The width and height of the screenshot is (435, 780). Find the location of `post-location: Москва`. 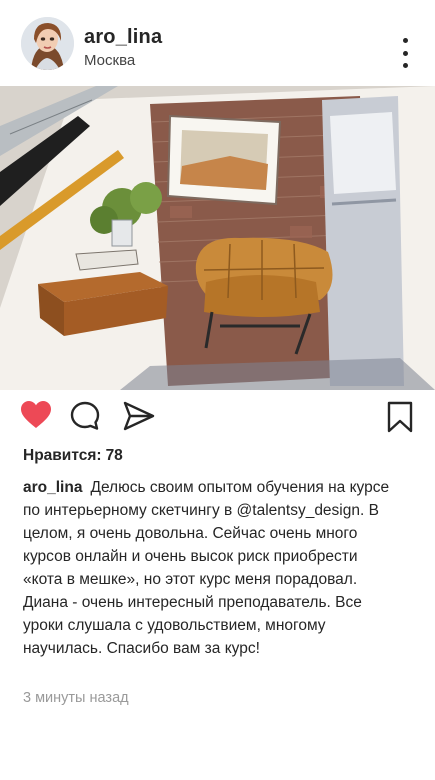

post-location: Москва is located at coordinates (109, 60).